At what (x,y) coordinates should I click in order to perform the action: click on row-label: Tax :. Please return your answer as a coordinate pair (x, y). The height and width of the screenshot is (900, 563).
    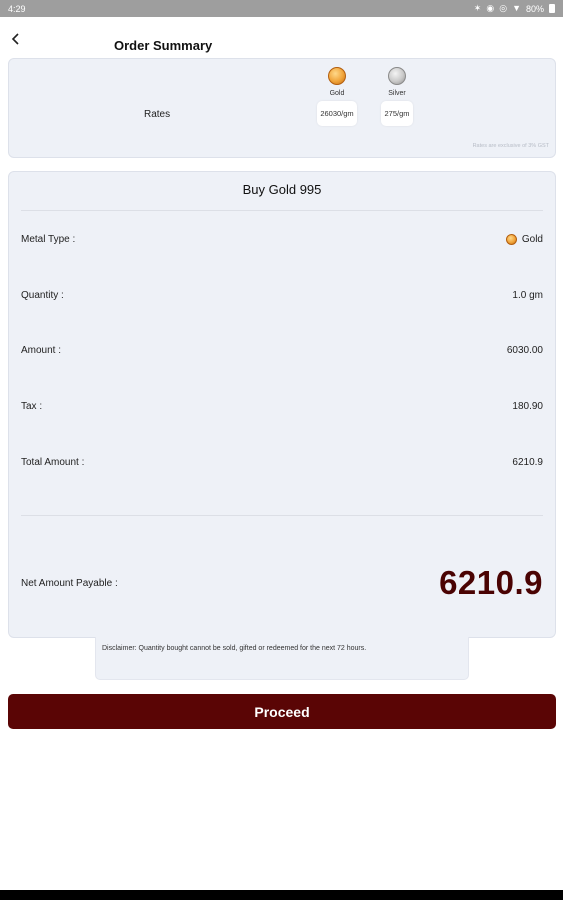
    Looking at the image, I should click on (32, 406).